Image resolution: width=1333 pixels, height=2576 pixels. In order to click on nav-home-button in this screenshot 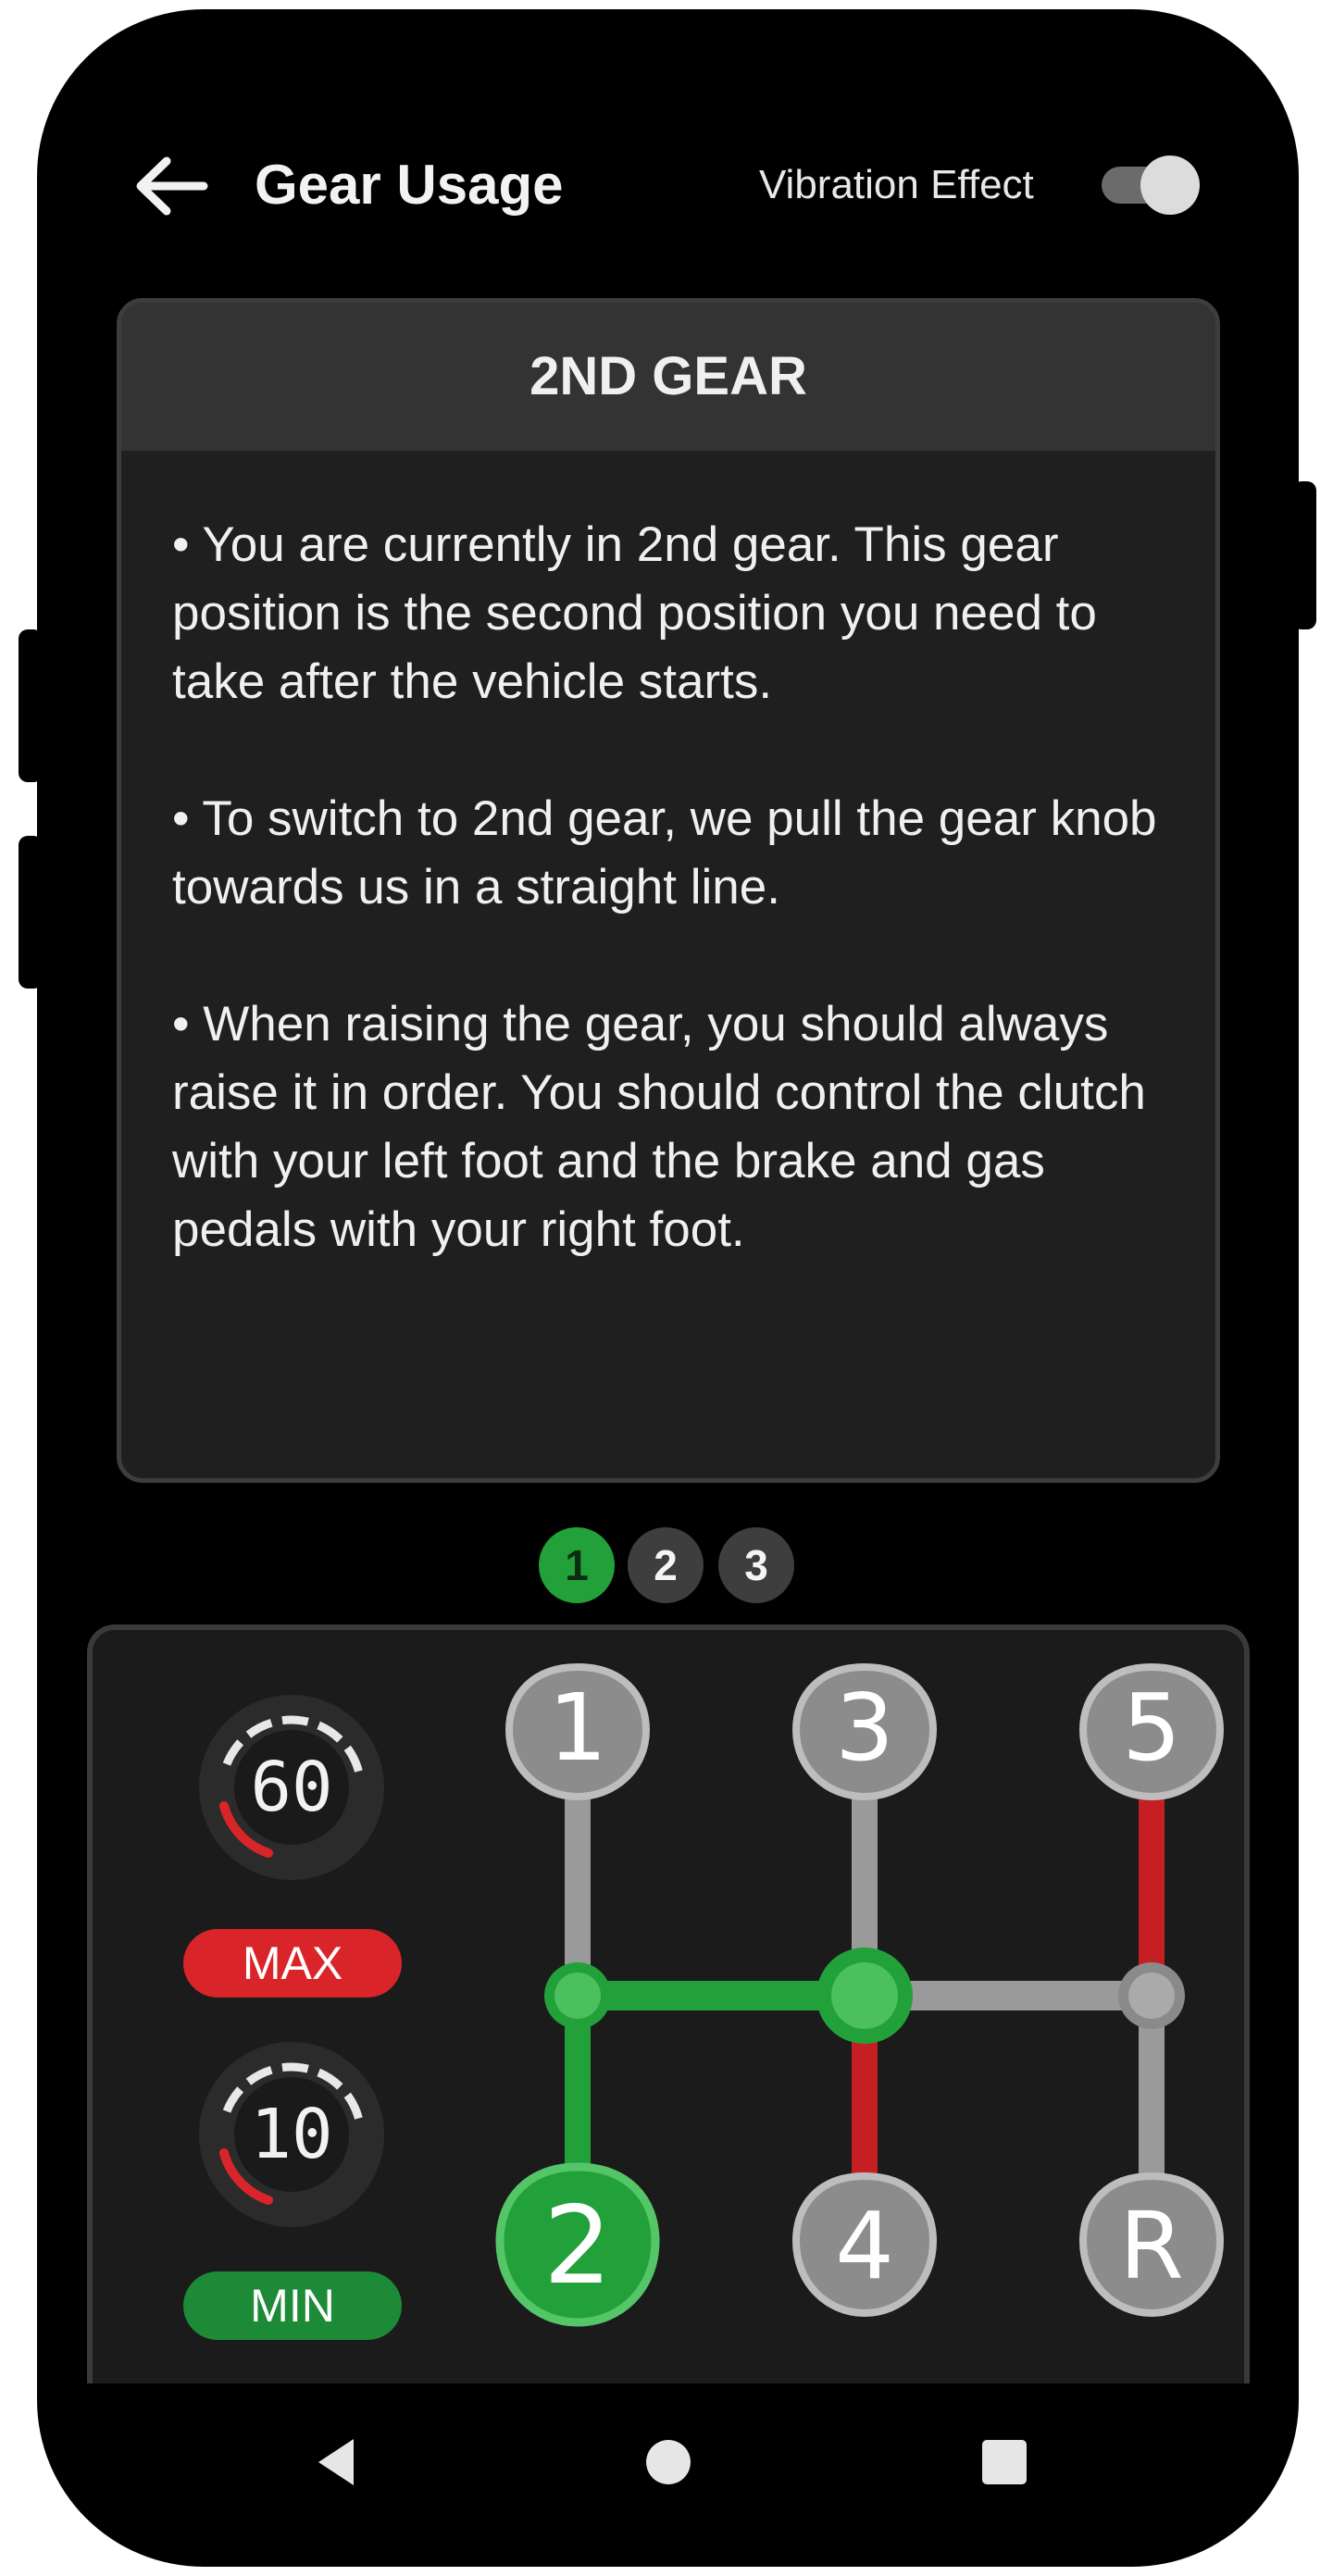, I will do `click(668, 2462)`.